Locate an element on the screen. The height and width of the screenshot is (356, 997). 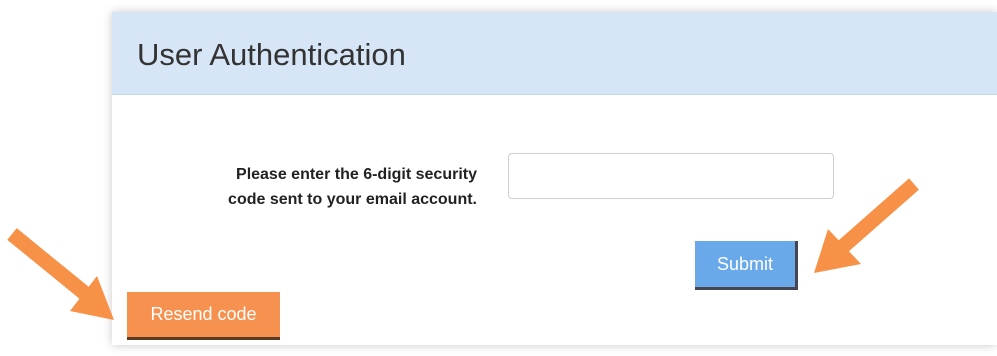
security-code-input is located at coordinates (671, 176).